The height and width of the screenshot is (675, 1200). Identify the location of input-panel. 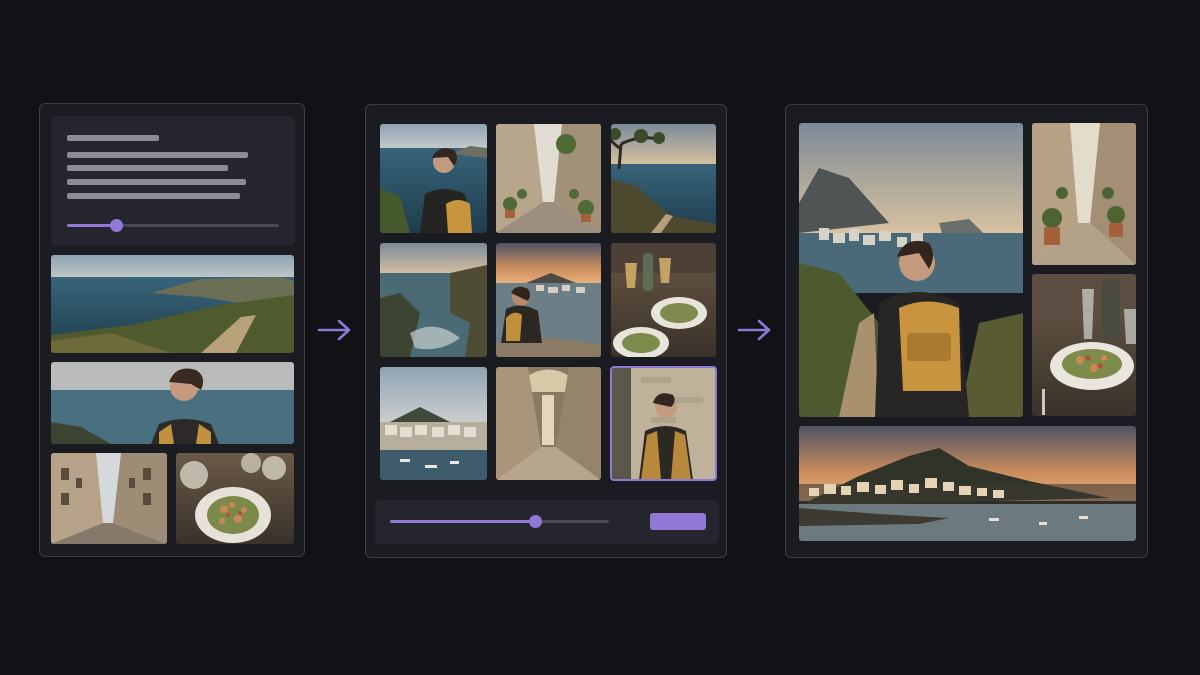
(172, 330).